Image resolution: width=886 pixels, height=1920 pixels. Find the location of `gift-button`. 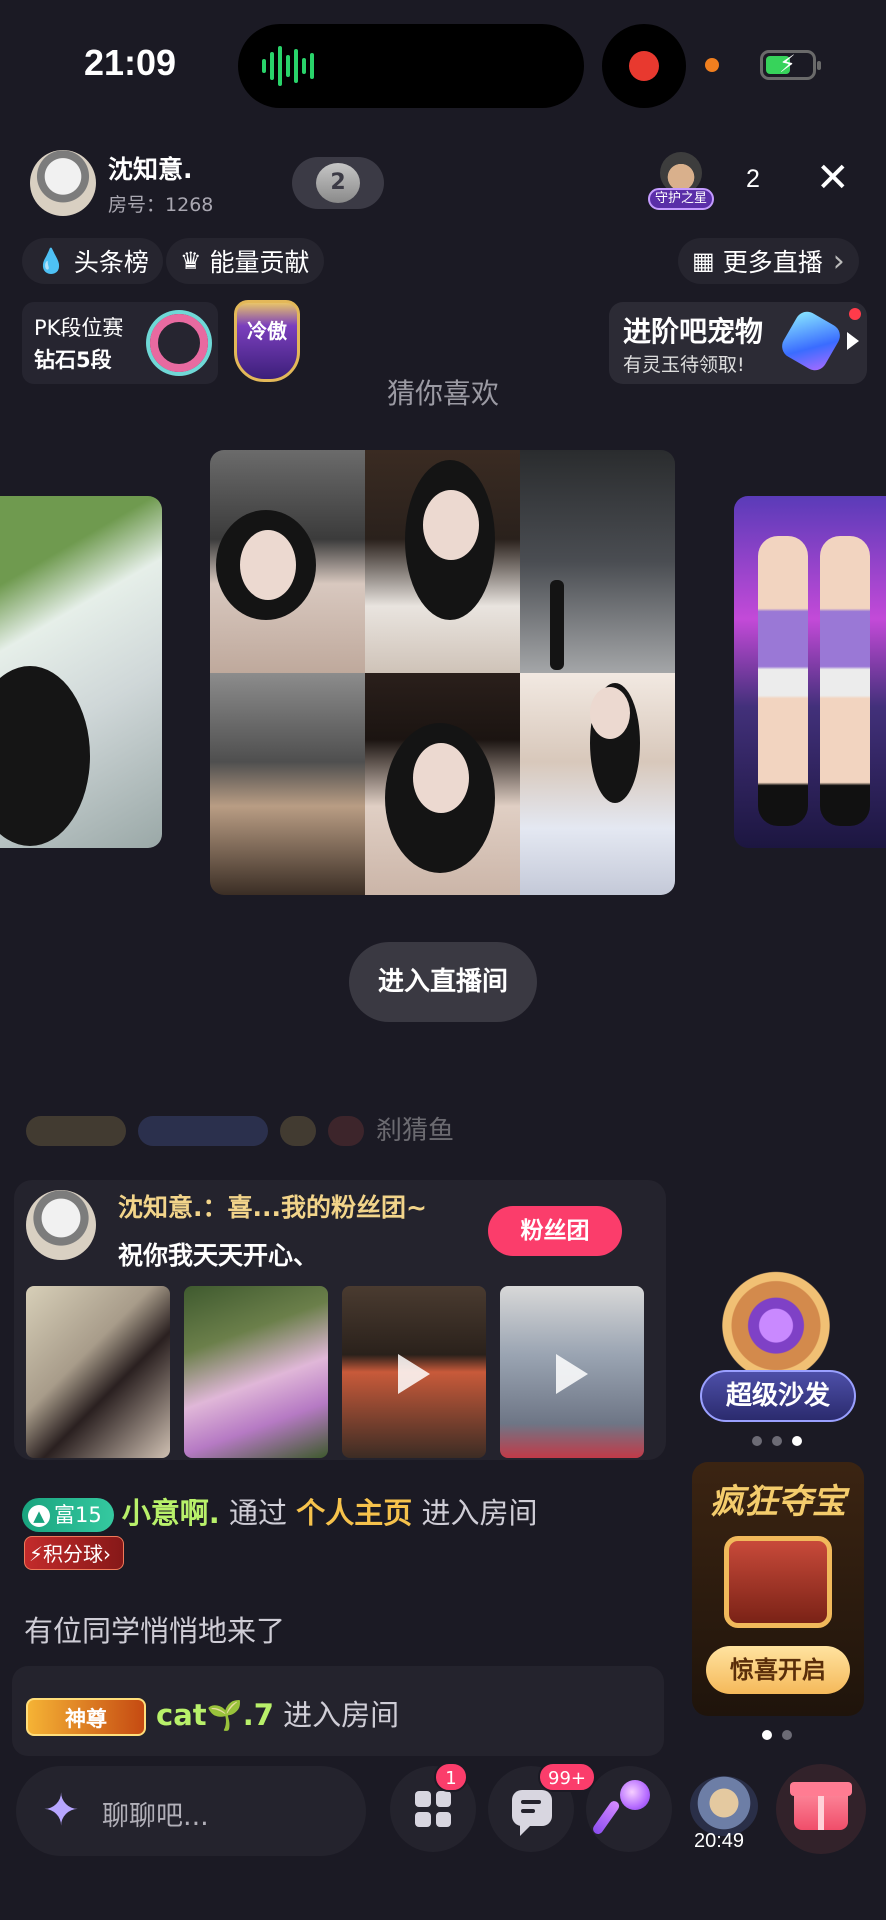

gift-button is located at coordinates (821, 1809).